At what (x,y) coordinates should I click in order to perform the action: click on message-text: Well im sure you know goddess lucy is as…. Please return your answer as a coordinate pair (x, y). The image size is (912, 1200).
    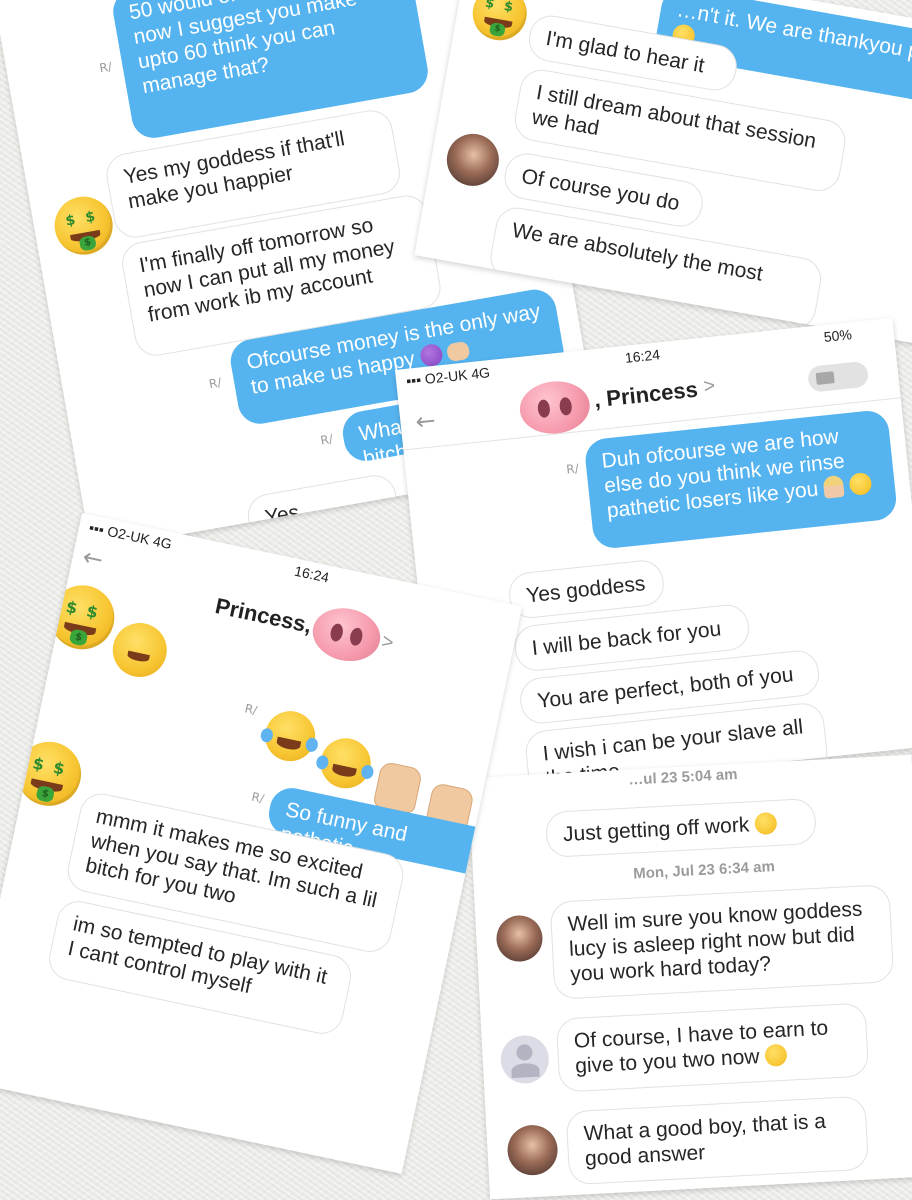
    Looking at the image, I should click on (715, 941).